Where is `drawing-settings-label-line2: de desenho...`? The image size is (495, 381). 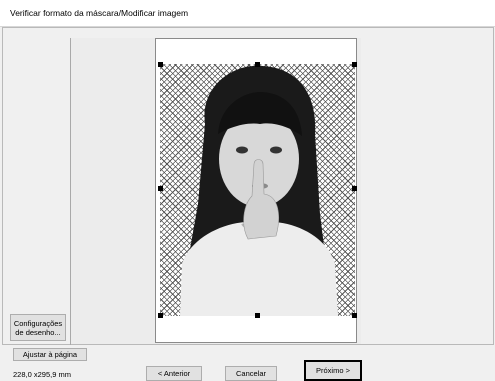 drawing-settings-label-line2: de desenho... is located at coordinates (38, 332).